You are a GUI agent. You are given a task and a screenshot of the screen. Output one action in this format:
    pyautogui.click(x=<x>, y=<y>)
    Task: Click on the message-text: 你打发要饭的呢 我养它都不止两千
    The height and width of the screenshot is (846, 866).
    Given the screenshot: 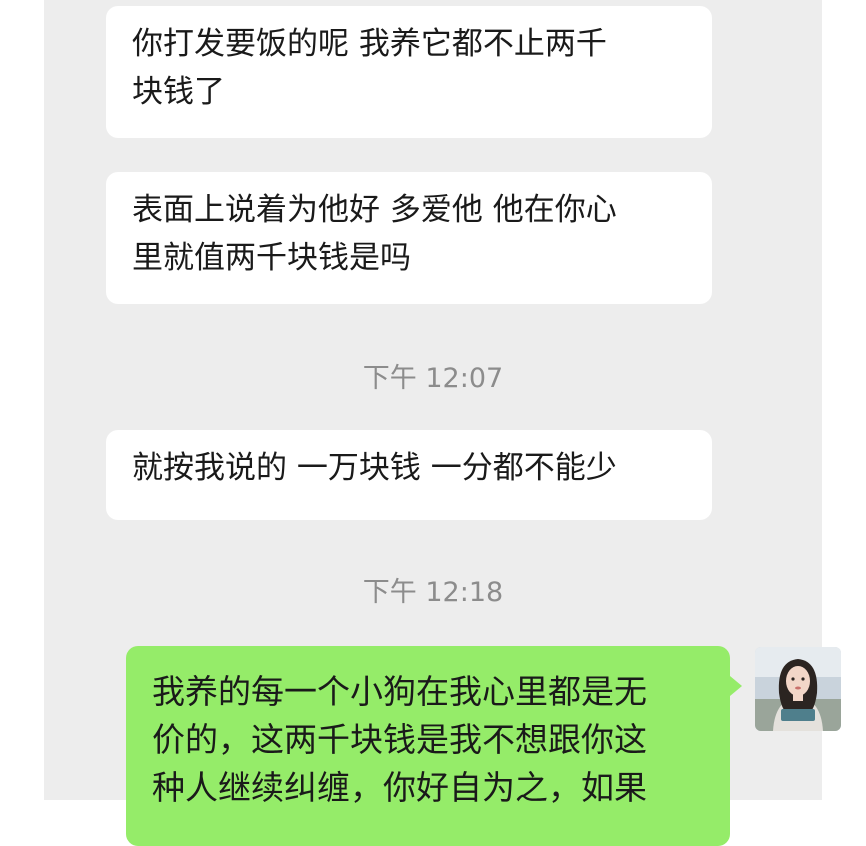 What is the action you would take?
    pyautogui.click(x=369, y=44)
    